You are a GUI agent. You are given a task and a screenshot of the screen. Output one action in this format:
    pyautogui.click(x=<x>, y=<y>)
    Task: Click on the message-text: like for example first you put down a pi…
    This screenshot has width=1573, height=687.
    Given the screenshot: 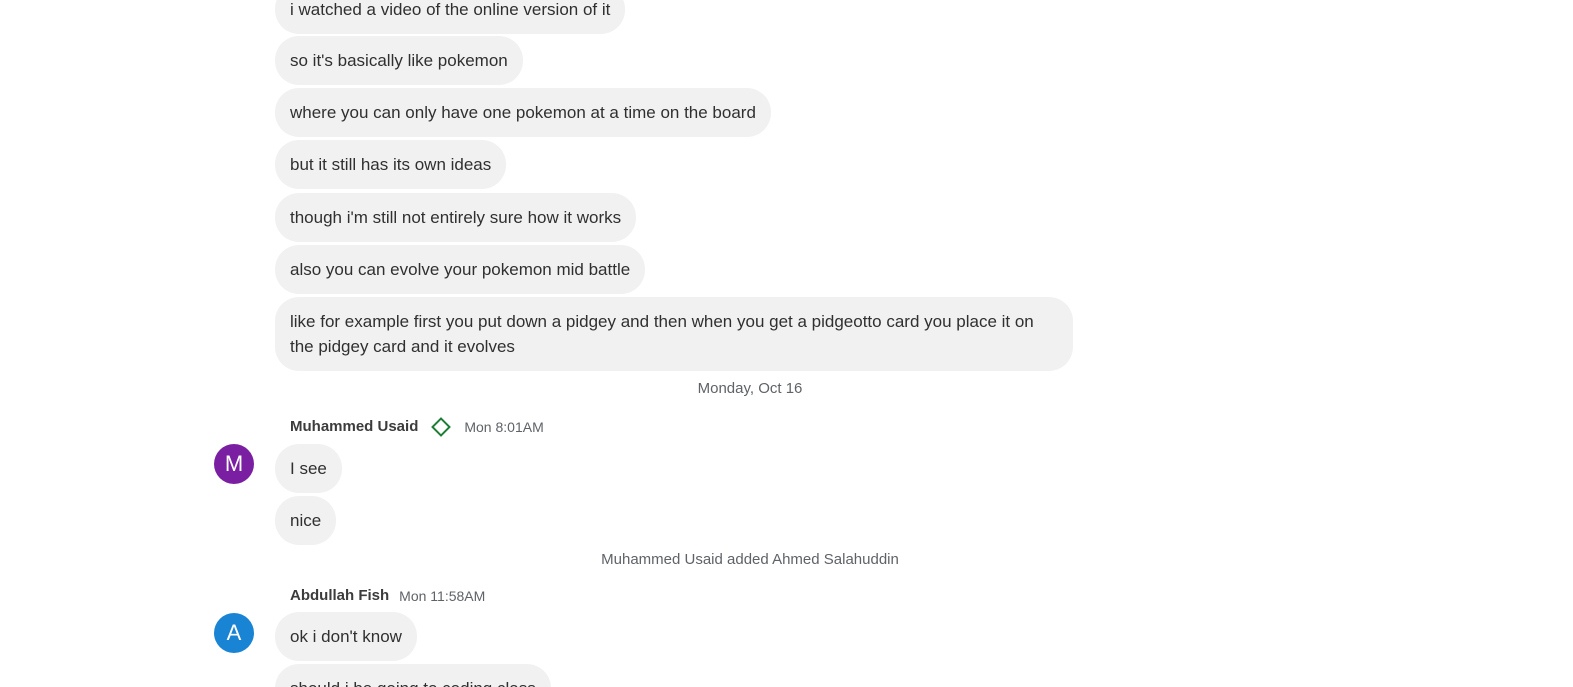 What is the action you would take?
    pyautogui.click(x=662, y=334)
    